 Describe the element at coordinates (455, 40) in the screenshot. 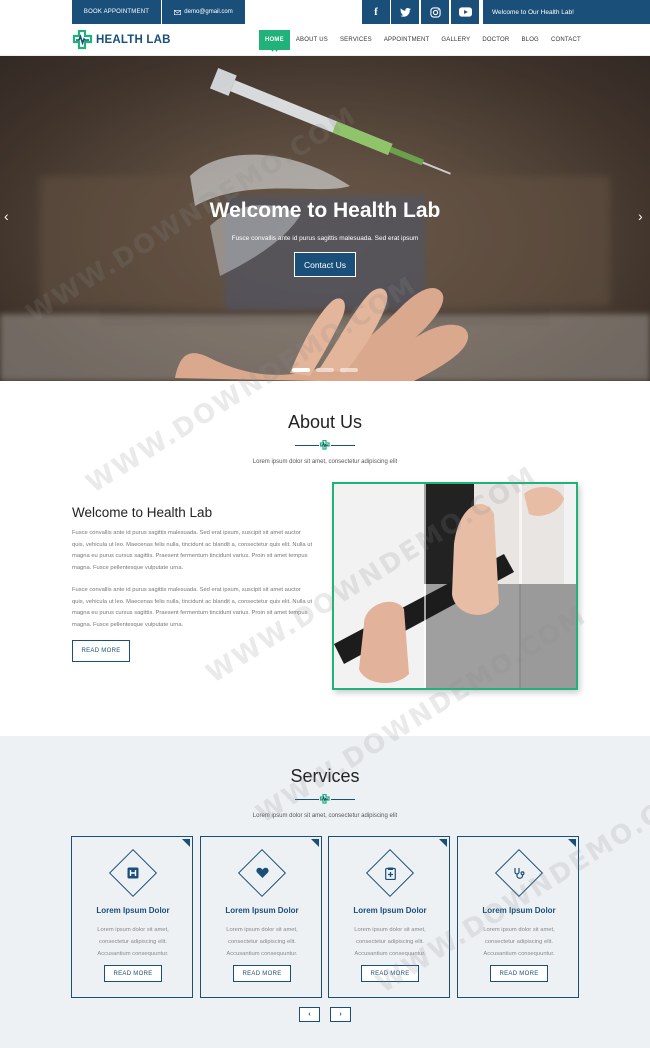

I see `nav-gallery: GALLERY` at that location.